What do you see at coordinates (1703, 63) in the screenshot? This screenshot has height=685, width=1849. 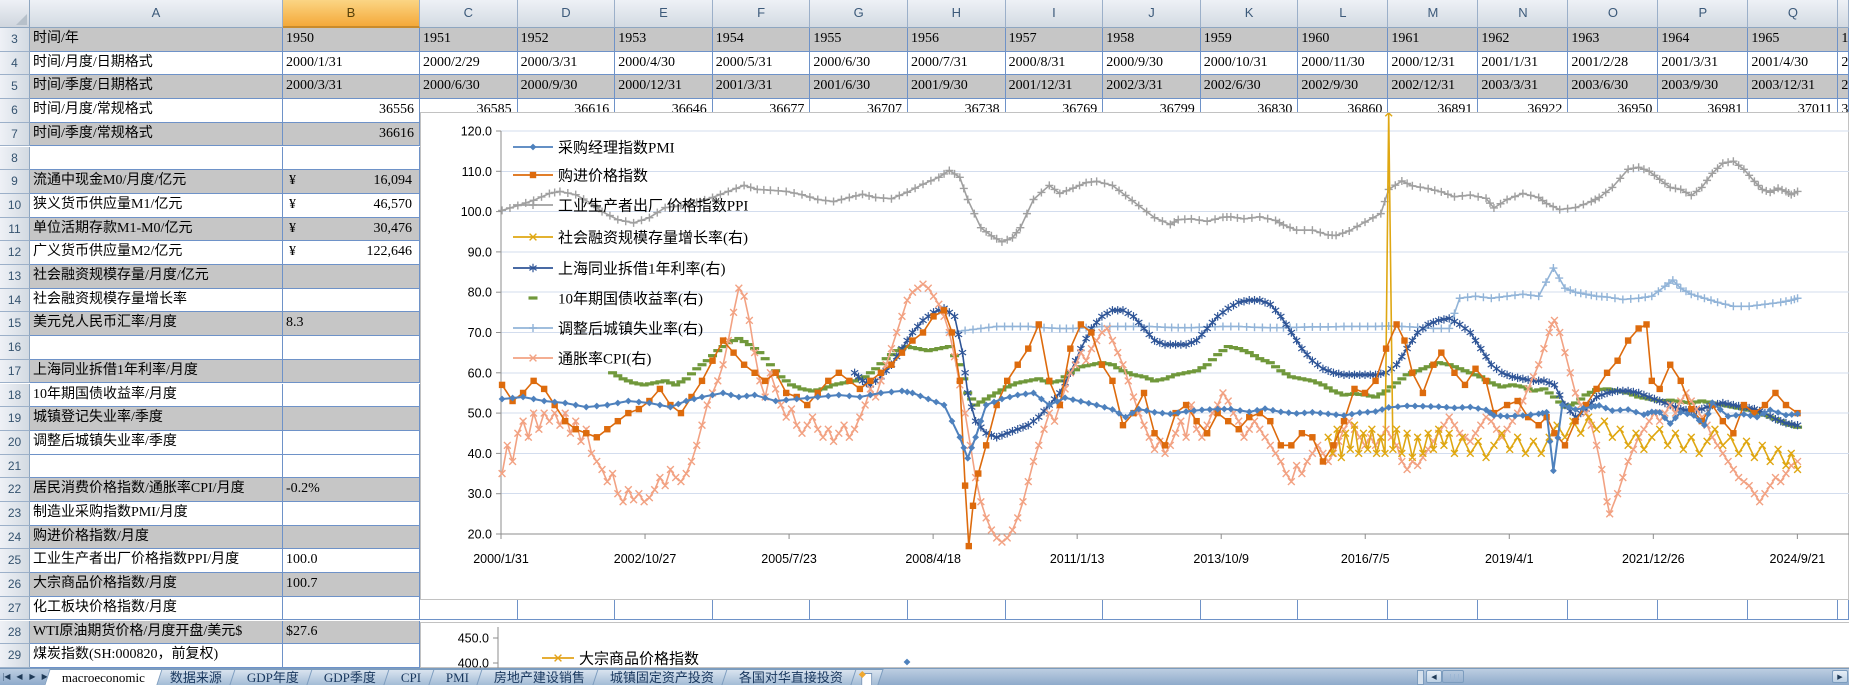 I see `cell-P4: 2001/3/31` at bounding box center [1703, 63].